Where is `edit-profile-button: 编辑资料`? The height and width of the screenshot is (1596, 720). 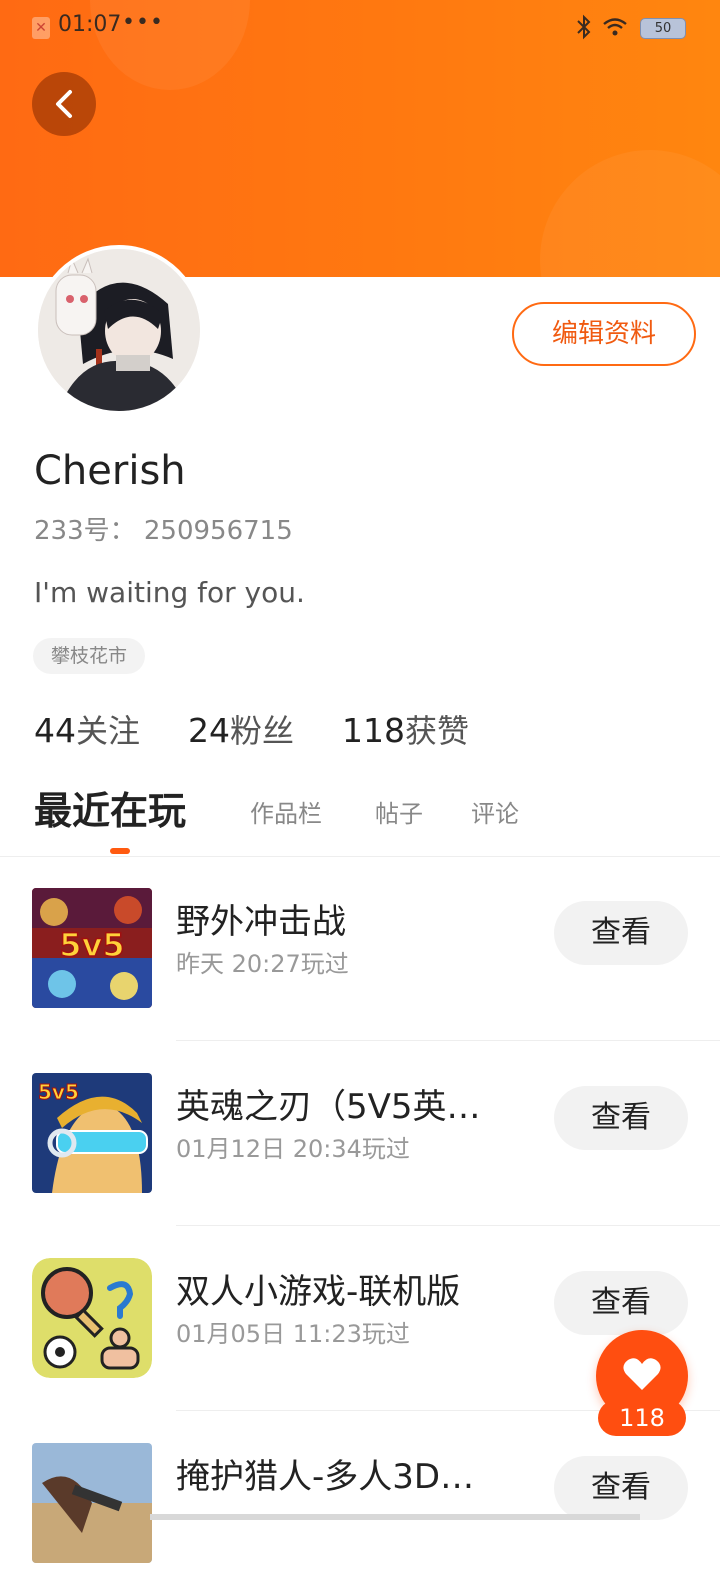 edit-profile-button: 编辑资料 is located at coordinates (604, 334).